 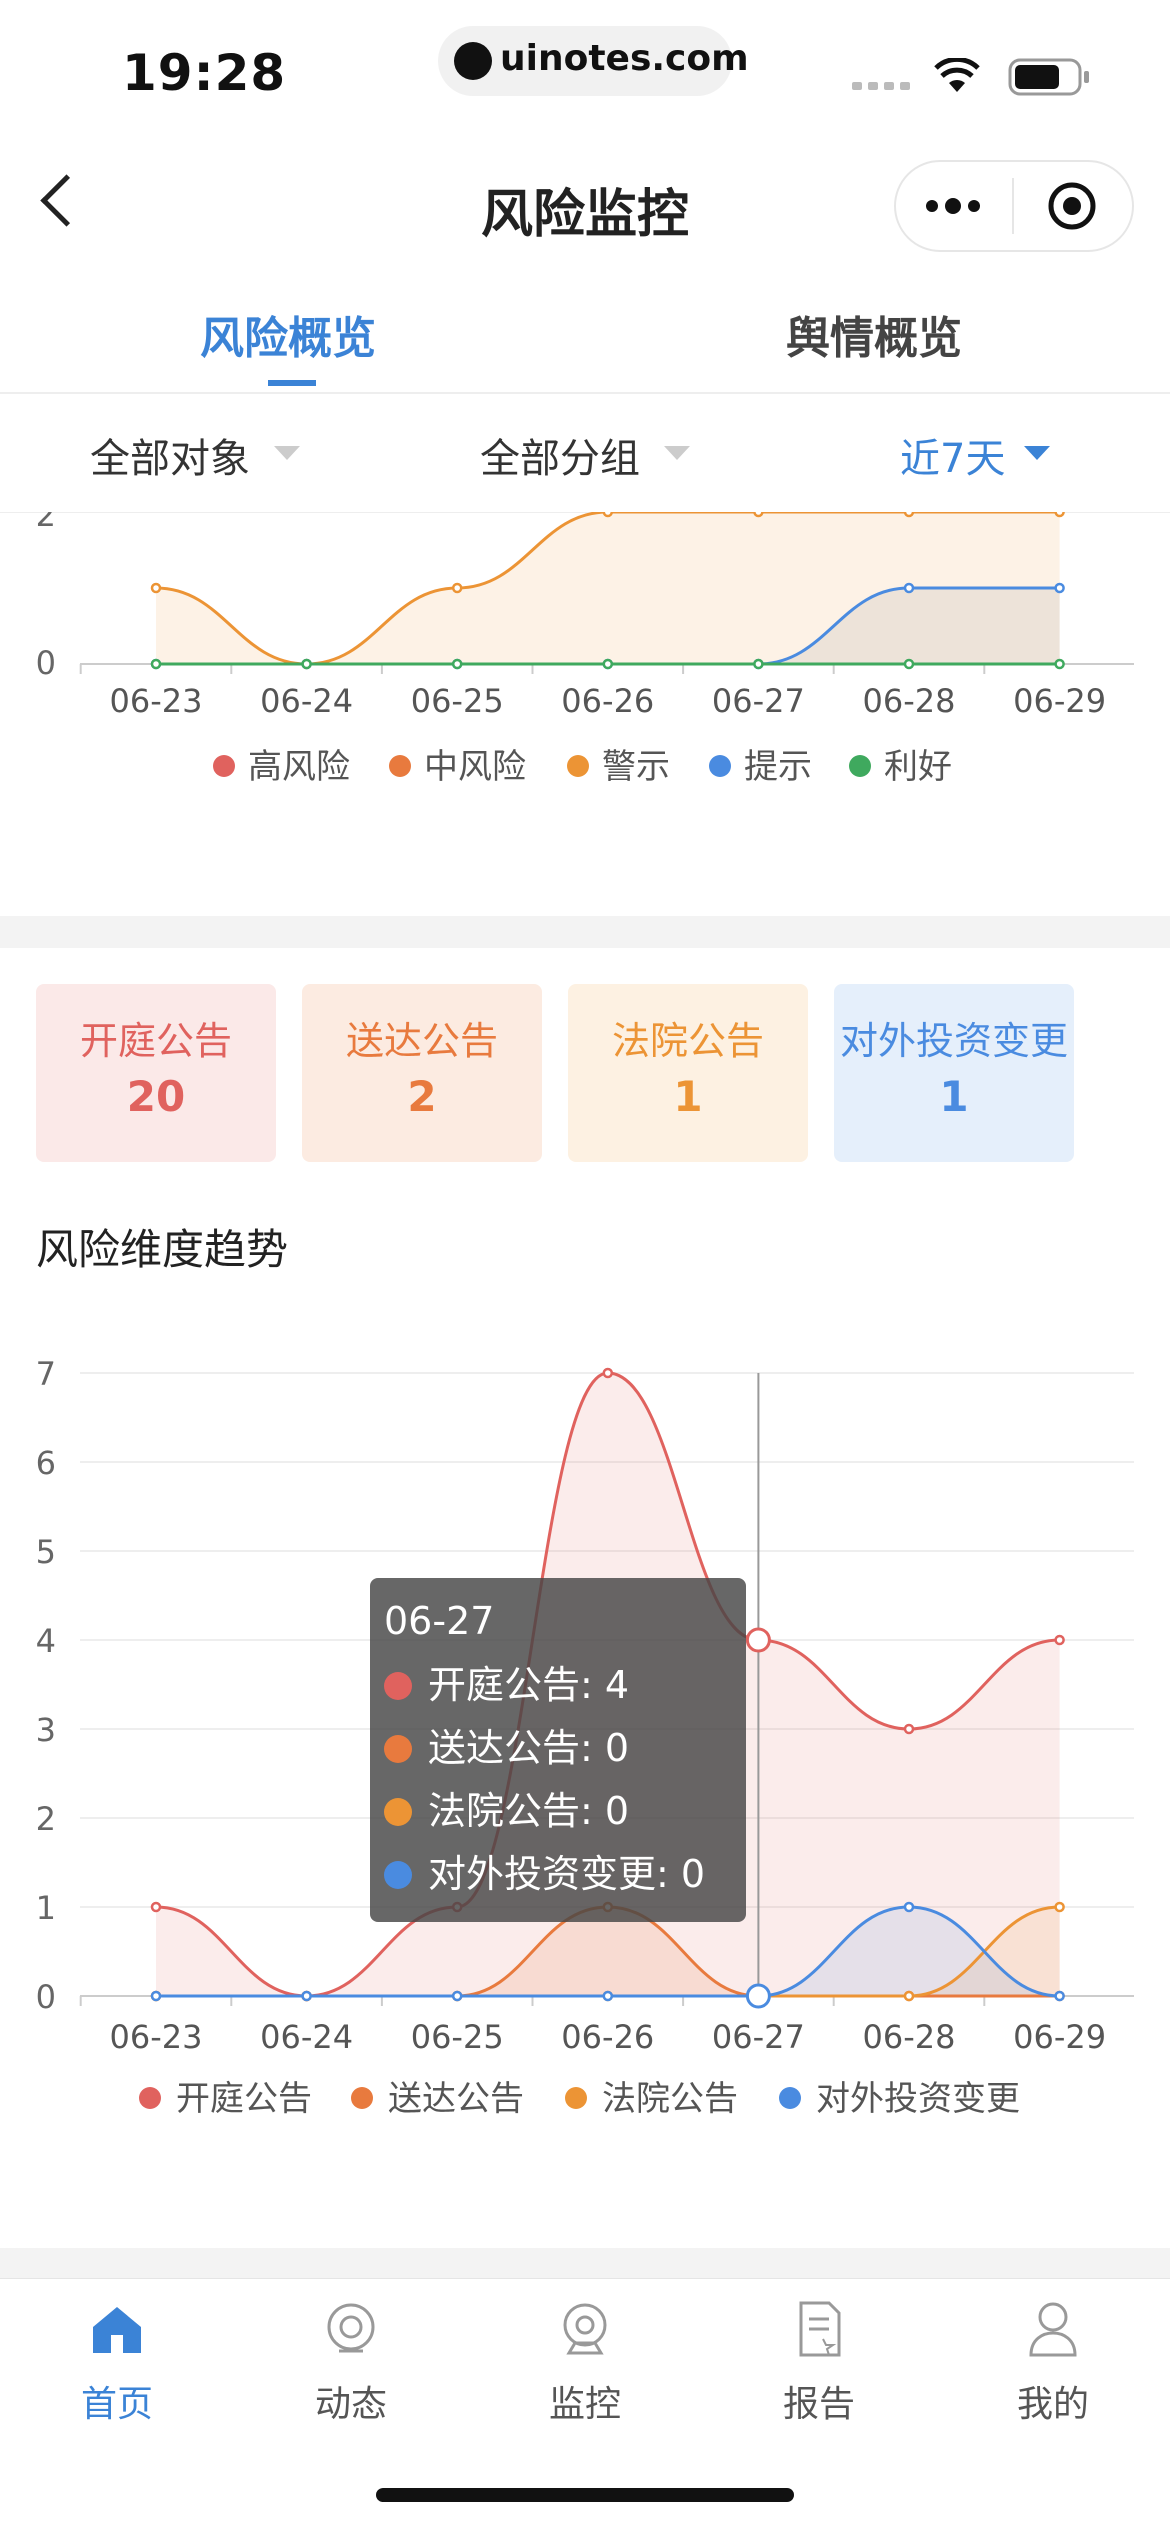 I want to click on home-icon, so click(x=117, y=2330).